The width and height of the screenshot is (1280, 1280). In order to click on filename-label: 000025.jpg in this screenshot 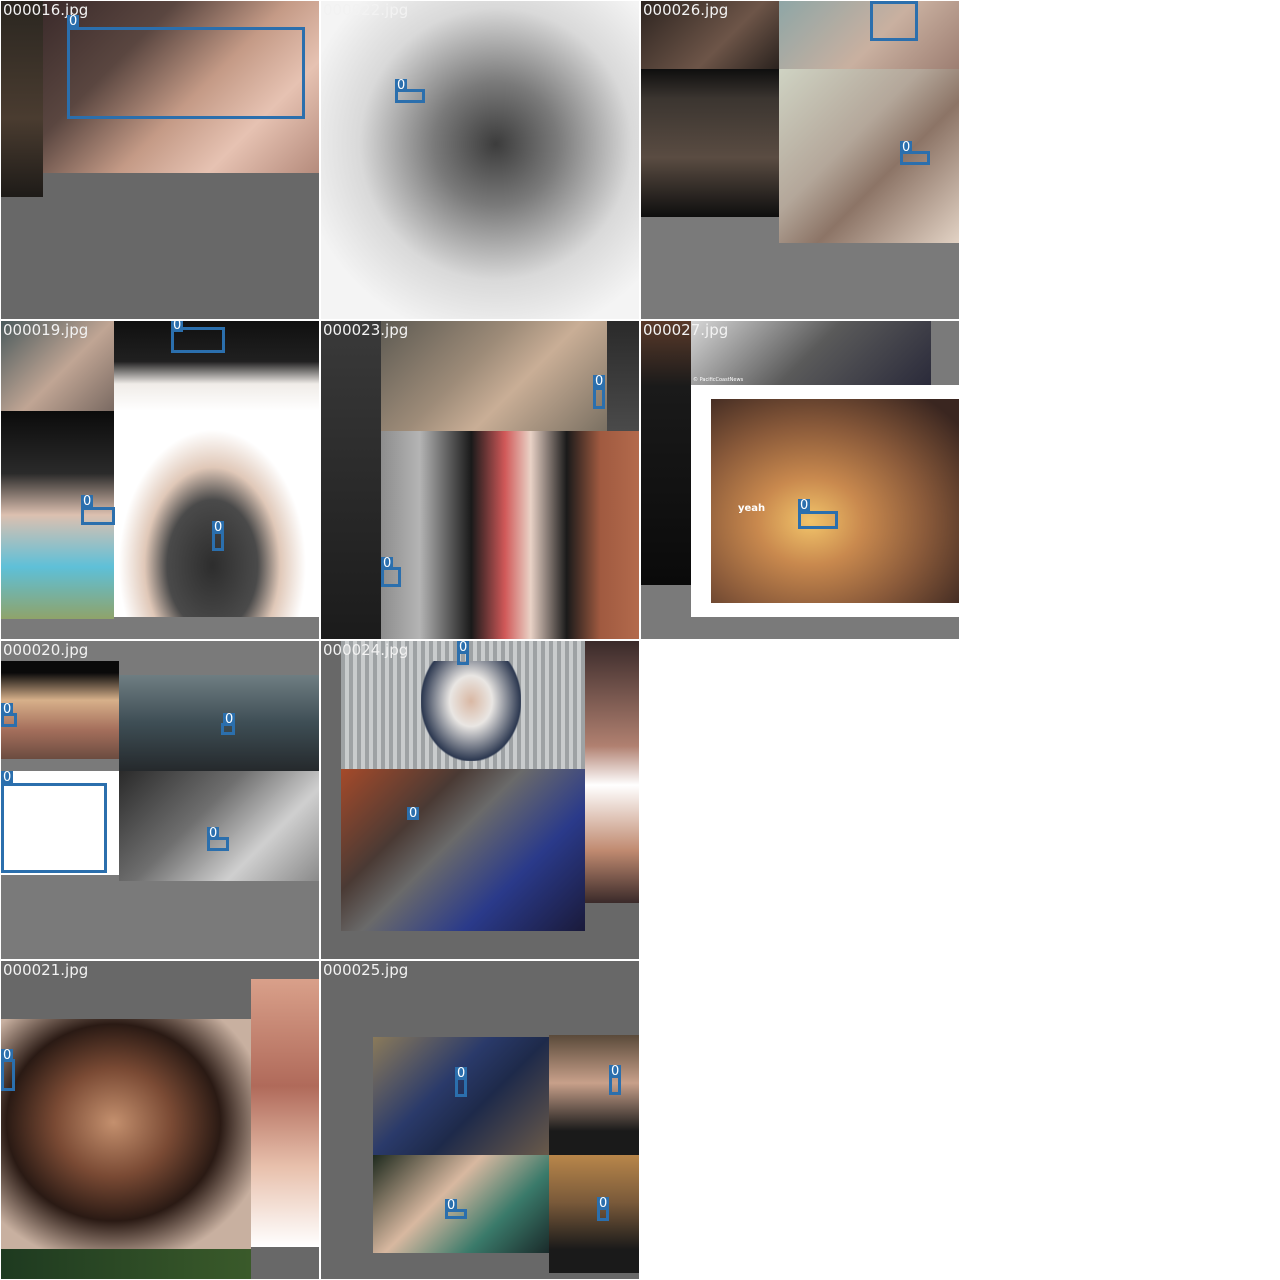, I will do `click(366, 970)`.